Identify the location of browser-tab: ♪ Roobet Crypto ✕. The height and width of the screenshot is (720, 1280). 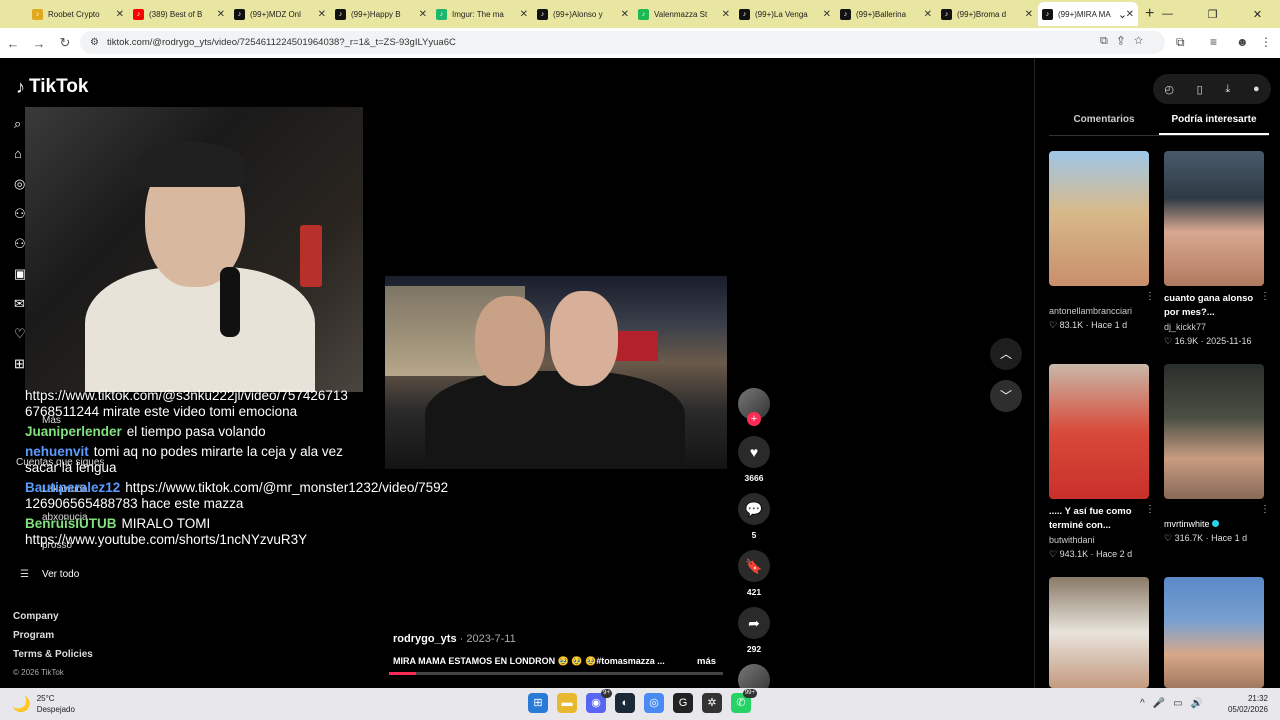
(78, 14).